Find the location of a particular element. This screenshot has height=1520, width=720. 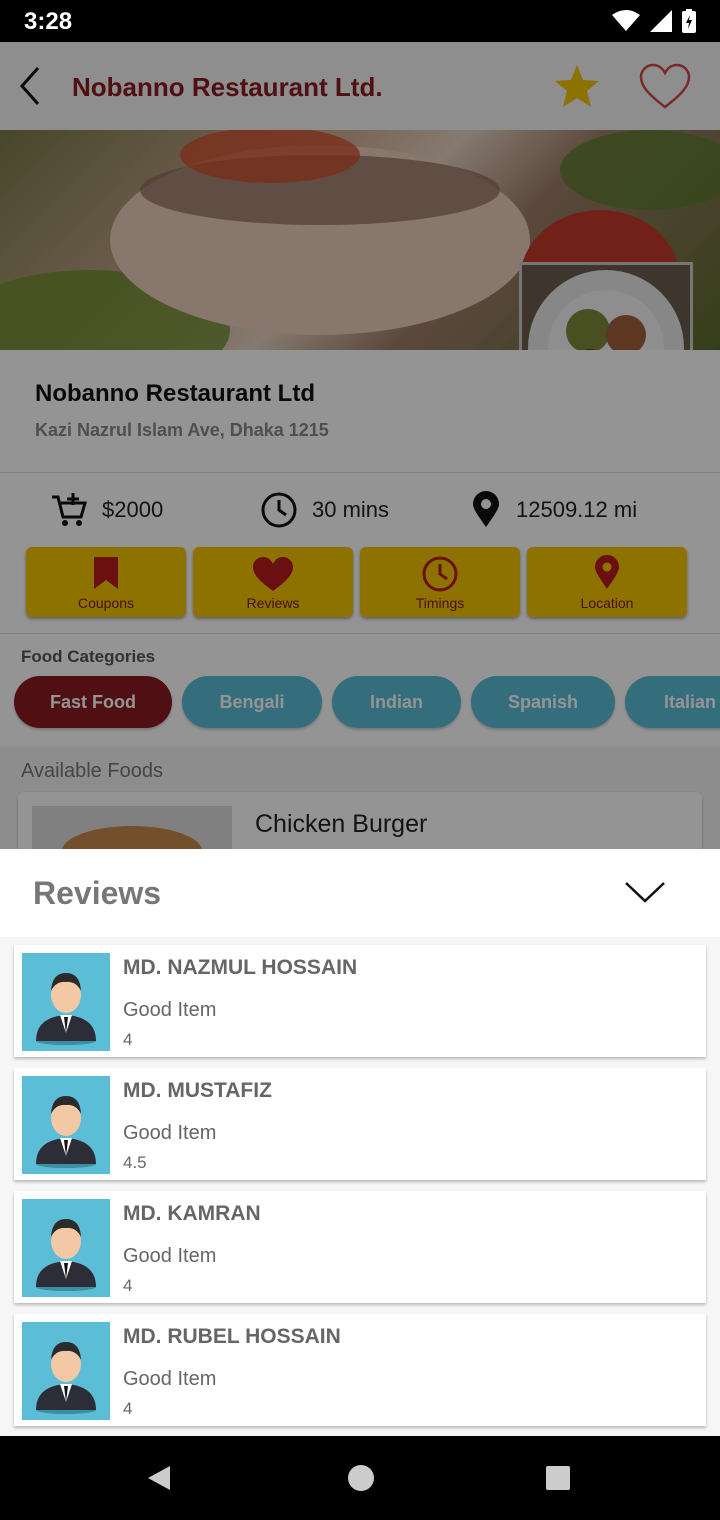

reviewer-name: MD. NAZMUL HOSSAIN is located at coordinates (240, 967).